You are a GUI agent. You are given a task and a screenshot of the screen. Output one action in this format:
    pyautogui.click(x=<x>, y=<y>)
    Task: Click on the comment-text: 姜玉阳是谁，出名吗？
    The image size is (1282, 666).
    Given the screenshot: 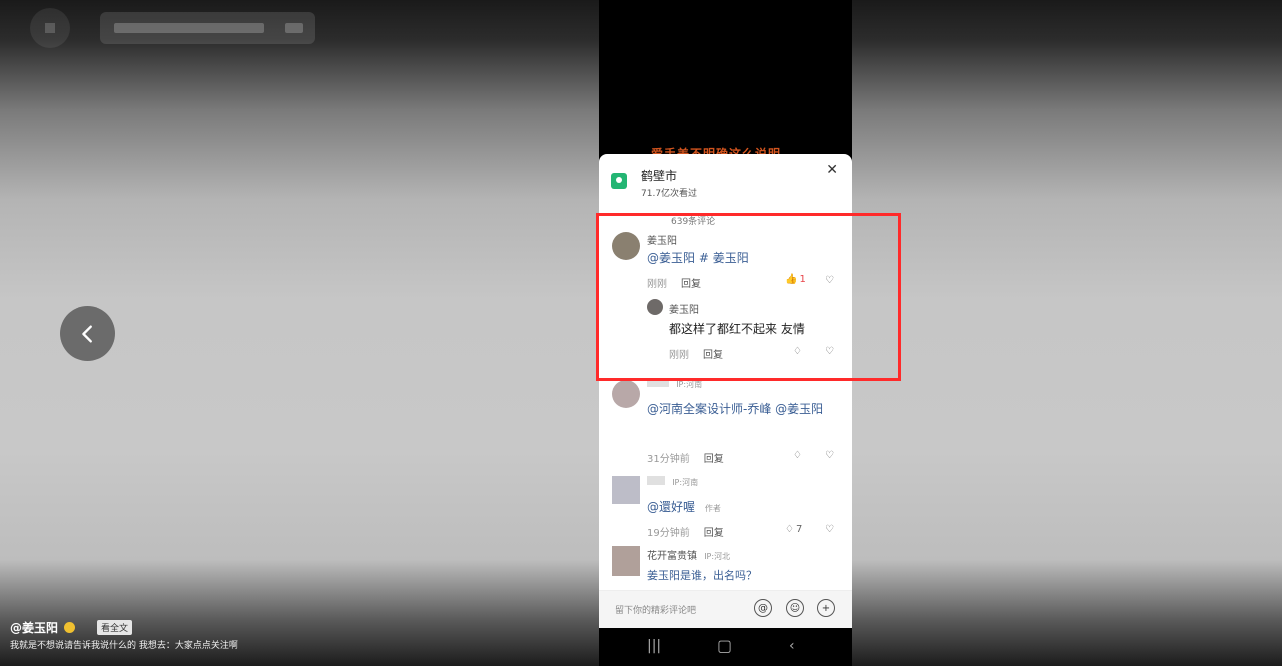 What is the action you would take?
    pyautogui.click(x=702, y=575)
    